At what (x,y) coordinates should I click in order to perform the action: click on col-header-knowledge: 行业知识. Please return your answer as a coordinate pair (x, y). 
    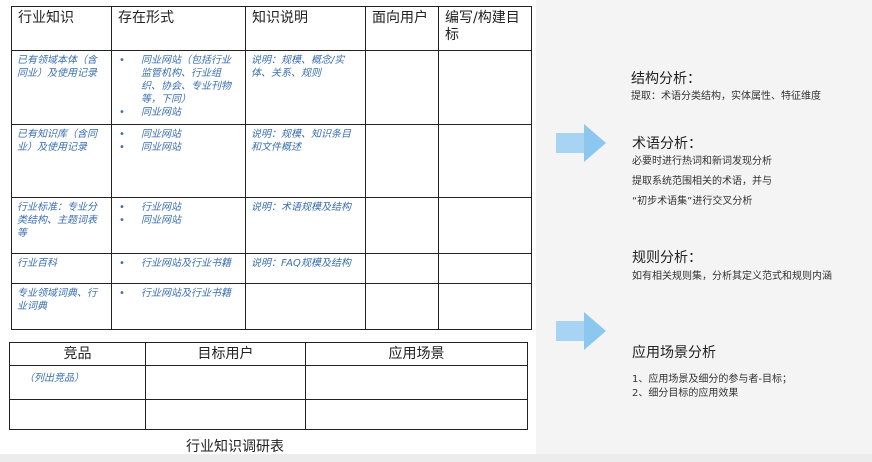
    Looking at the image, I should click on (61, 28).